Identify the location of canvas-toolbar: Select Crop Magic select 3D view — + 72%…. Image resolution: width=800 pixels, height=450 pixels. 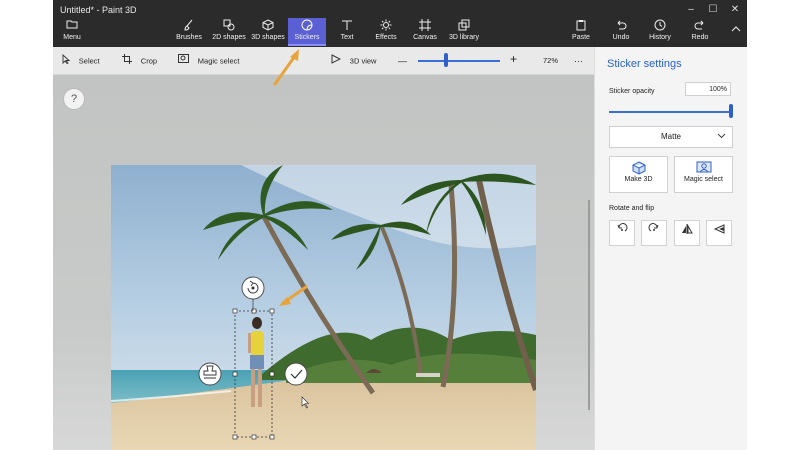
(323, 61).